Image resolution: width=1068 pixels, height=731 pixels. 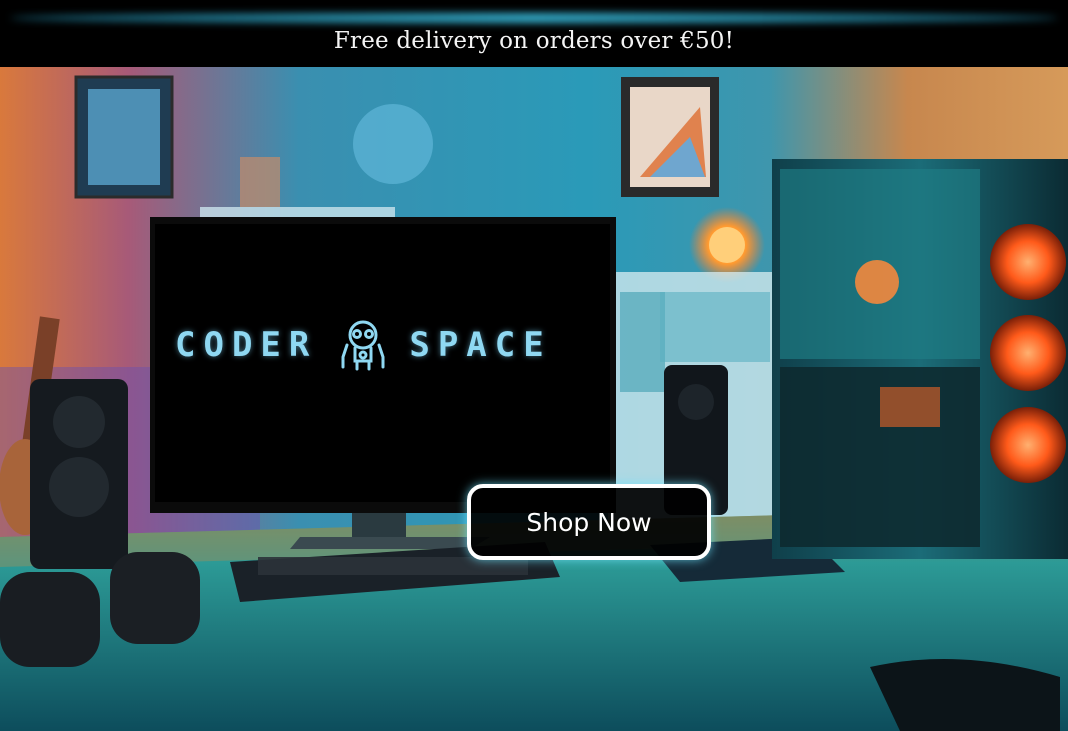 I want to click on logo-text-right: SPACE, so click(x=480, y=345).